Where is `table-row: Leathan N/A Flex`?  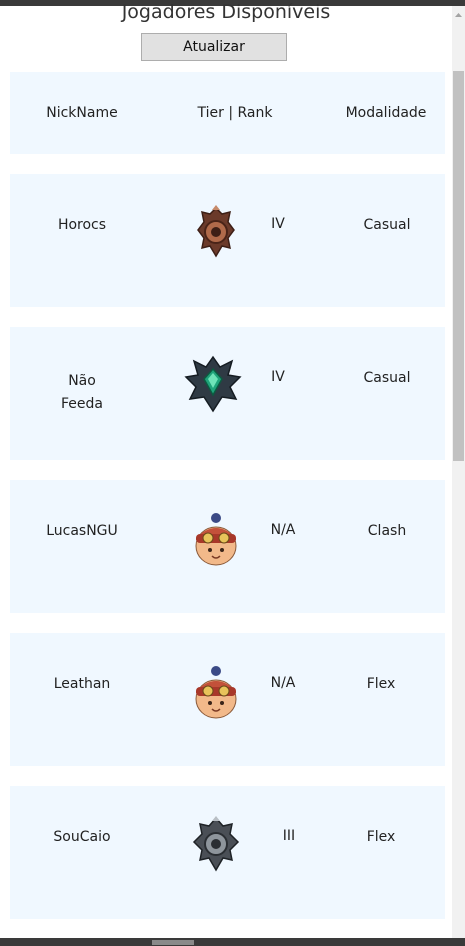 table-row: Leathan N/A Flex is located at coordinates (227, 699).